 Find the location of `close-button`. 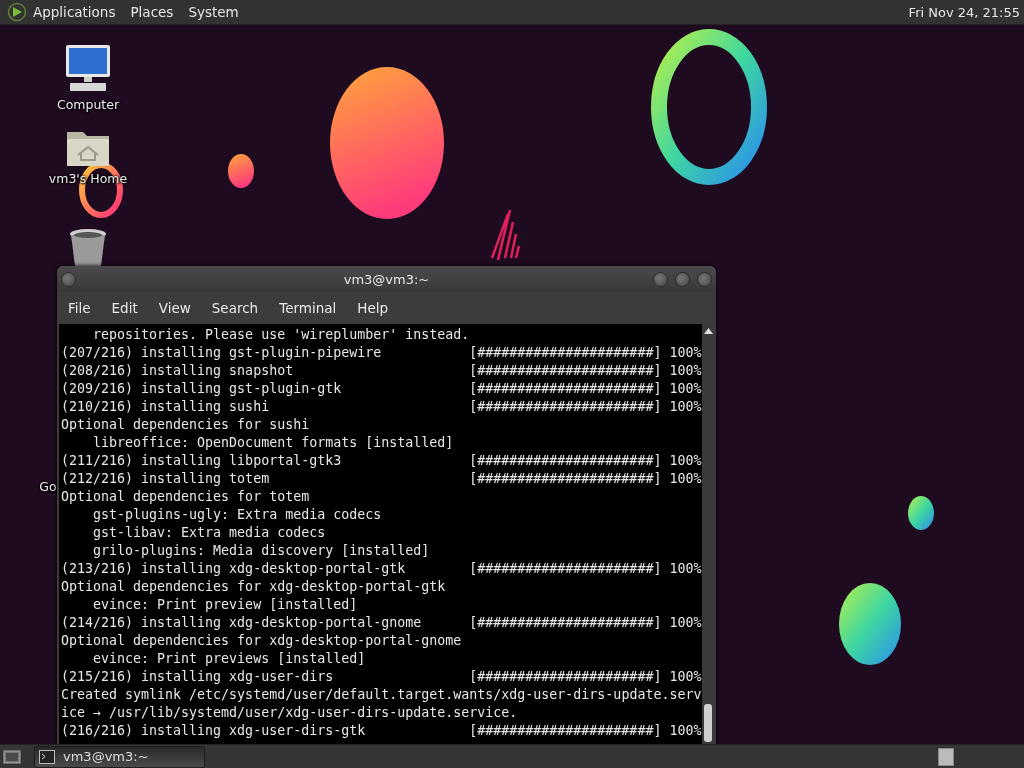

close-button is located at coordinates (704, 279).